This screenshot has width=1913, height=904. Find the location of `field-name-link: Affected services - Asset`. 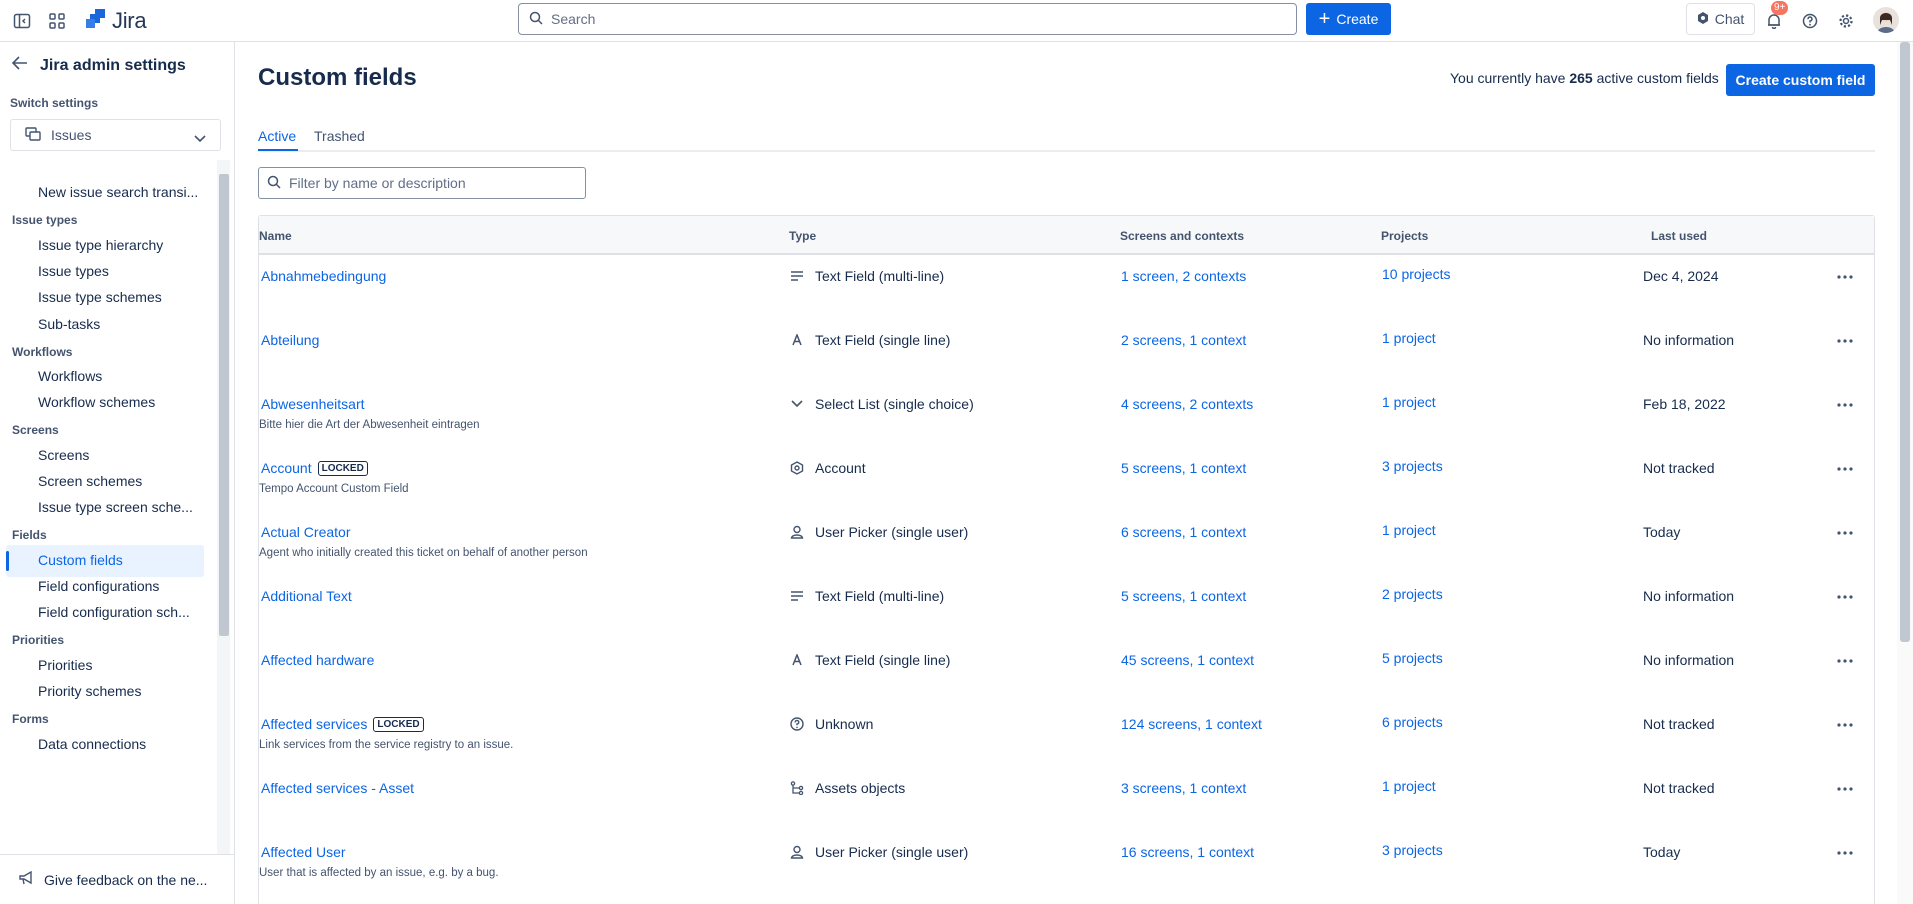

field-name-link: Affected services - Asset is located at coordinates (337, 788).